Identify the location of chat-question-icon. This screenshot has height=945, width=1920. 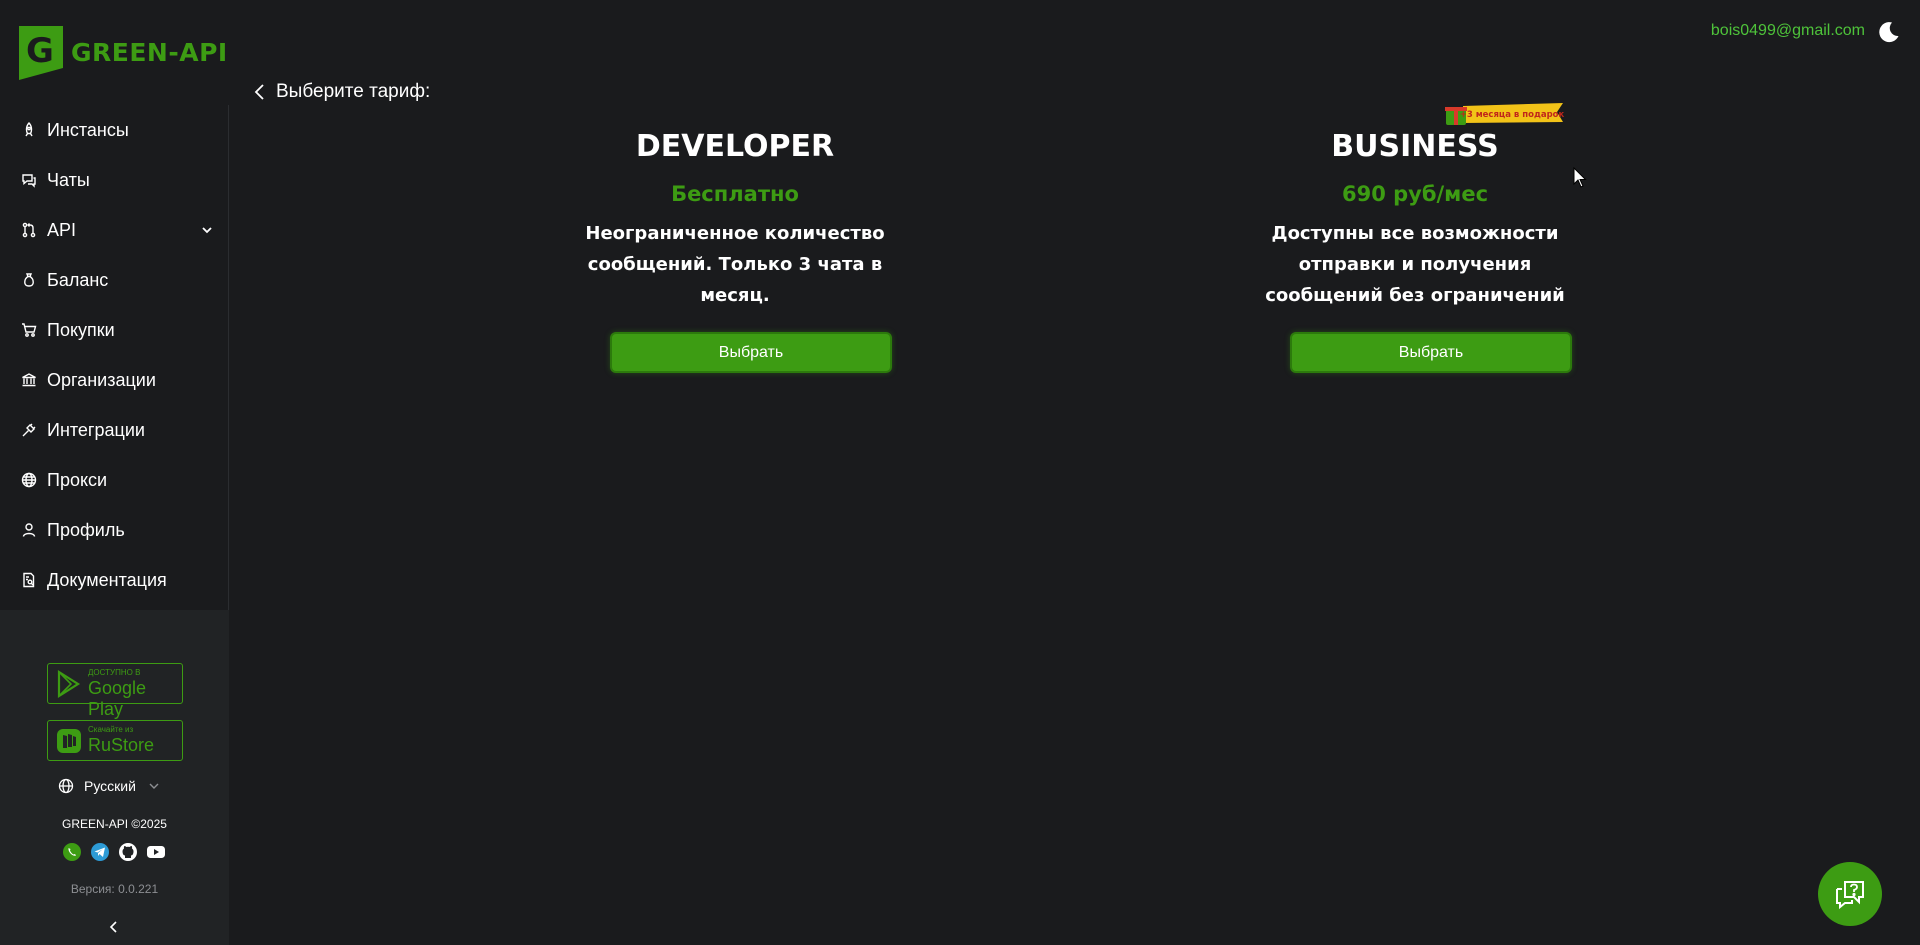
(1850, 895).